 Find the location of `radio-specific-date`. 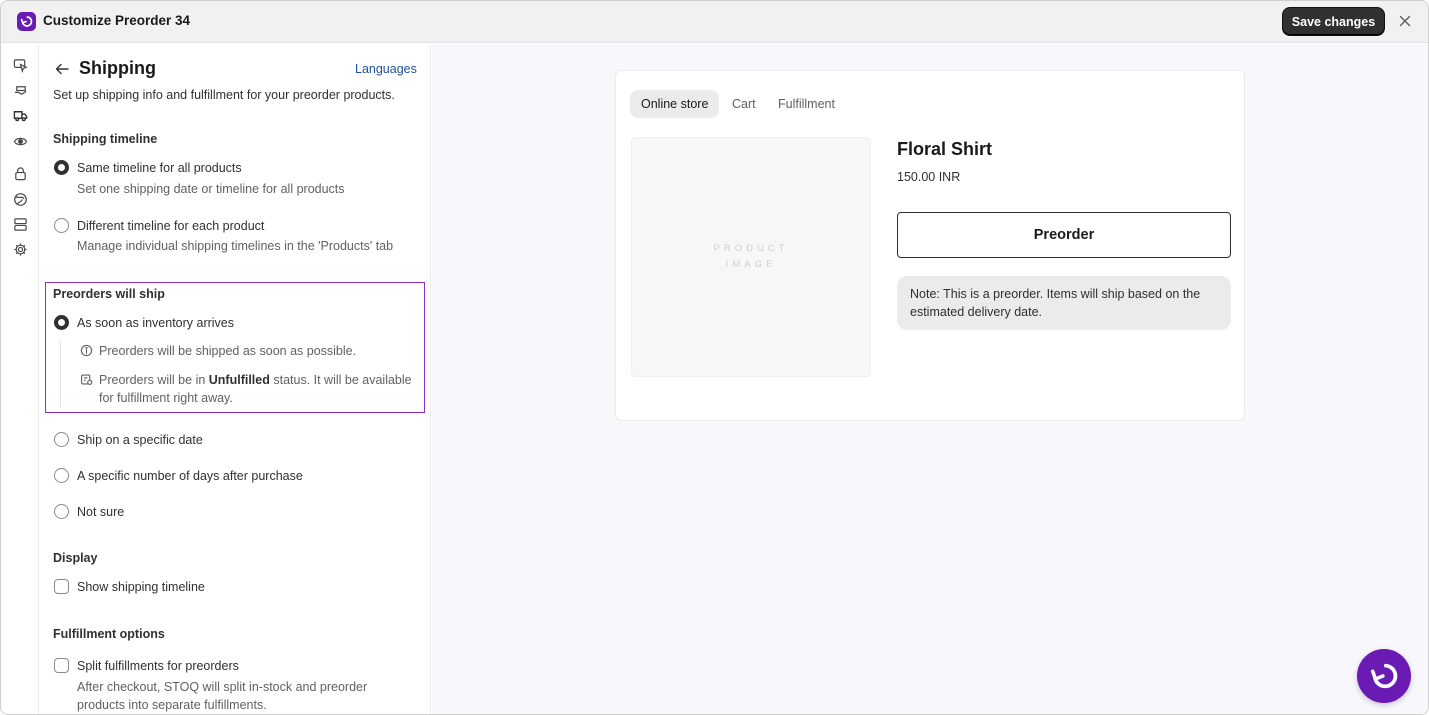

radio-specific-date is located at coordinates (61, 439).